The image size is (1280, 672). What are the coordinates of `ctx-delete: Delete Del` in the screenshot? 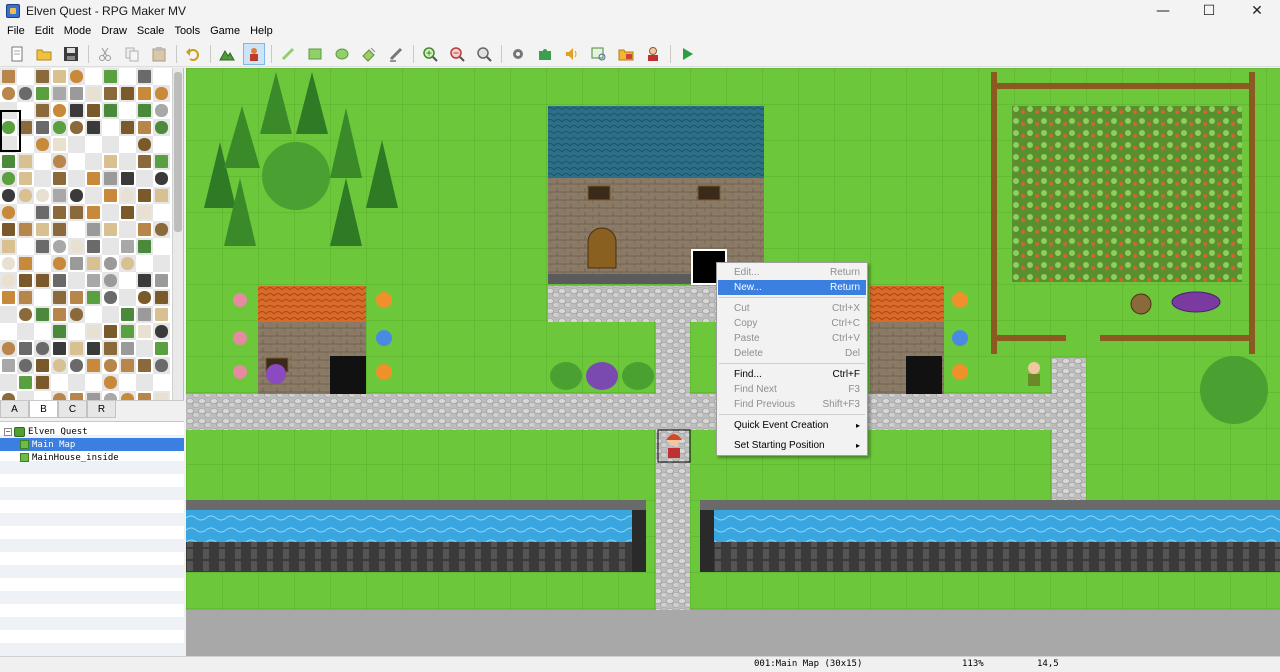 It's located at (792, 353).